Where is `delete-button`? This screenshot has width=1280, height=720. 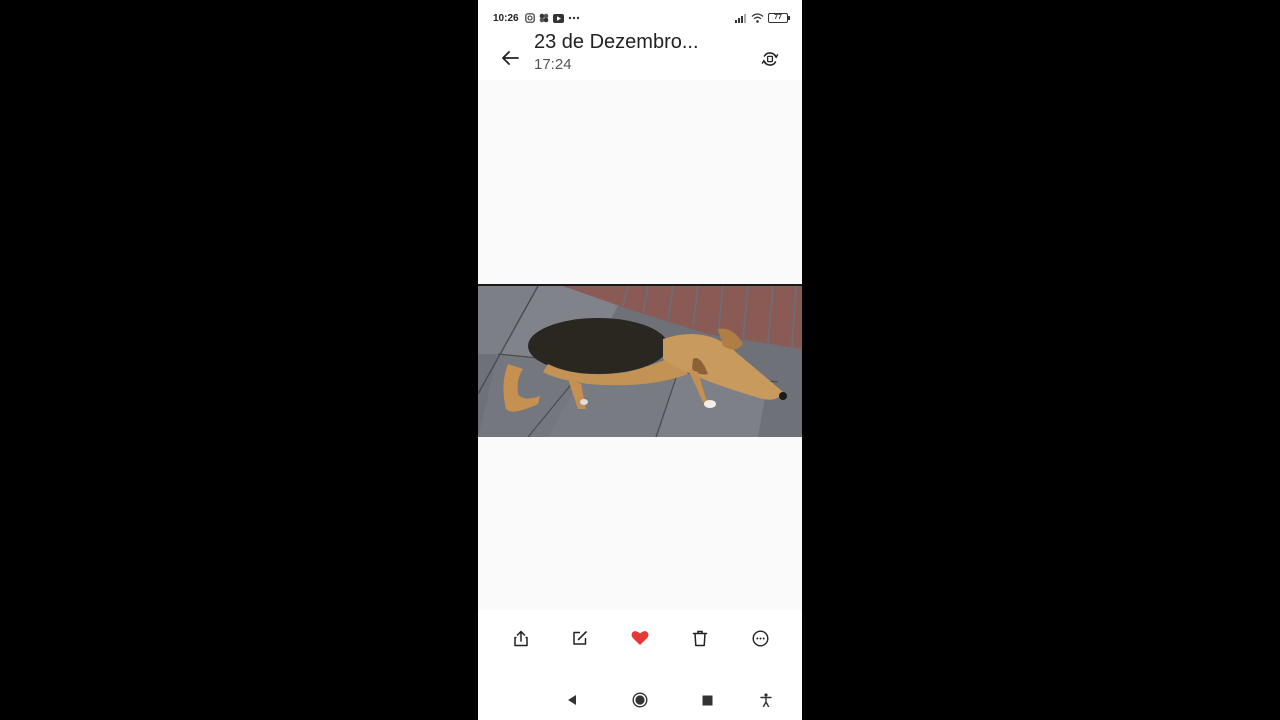
delete-button is located at coordinates (700, 638).